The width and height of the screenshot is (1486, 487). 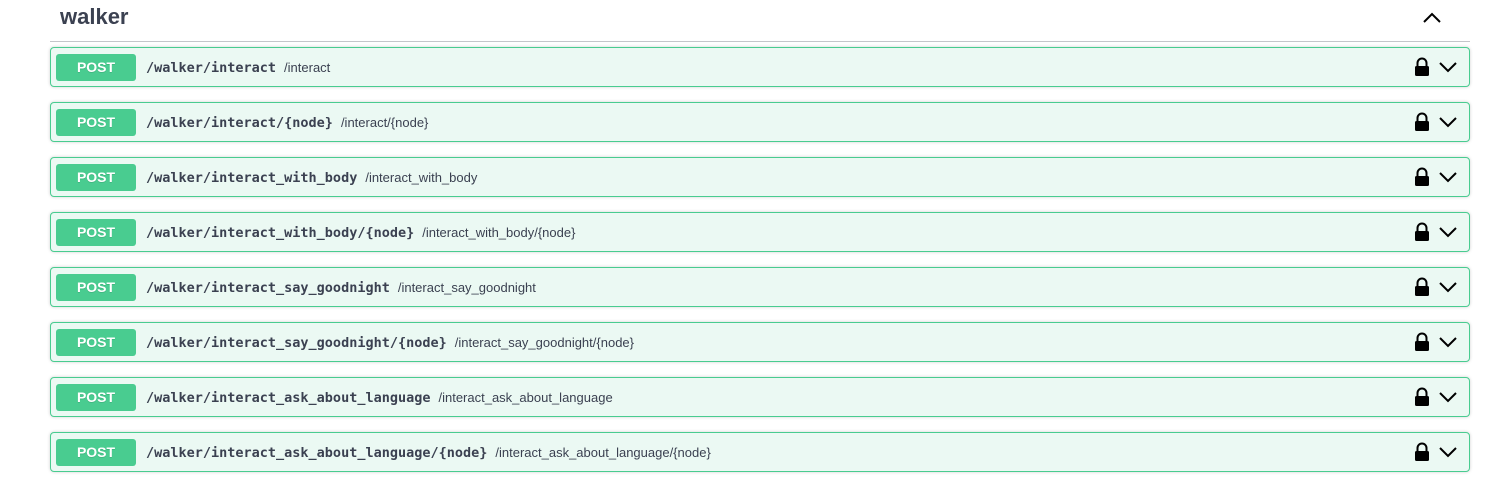 What do you see at coordinates (94, 16) in the screenshot?
I see `tag-title: walker` at bounding box center [94, 16].